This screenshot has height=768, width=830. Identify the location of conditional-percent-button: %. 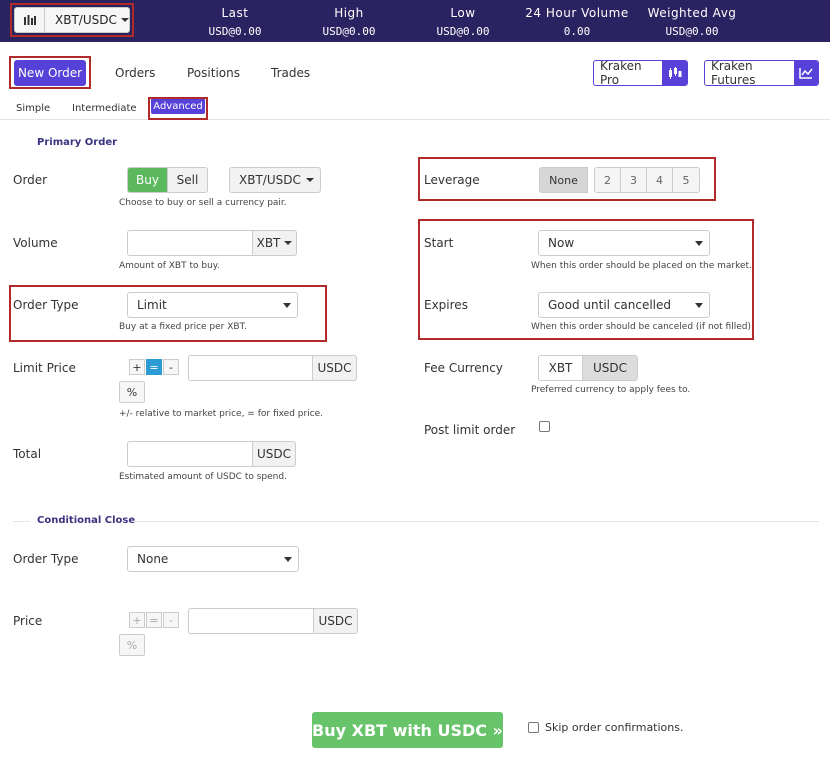
(132, 645).